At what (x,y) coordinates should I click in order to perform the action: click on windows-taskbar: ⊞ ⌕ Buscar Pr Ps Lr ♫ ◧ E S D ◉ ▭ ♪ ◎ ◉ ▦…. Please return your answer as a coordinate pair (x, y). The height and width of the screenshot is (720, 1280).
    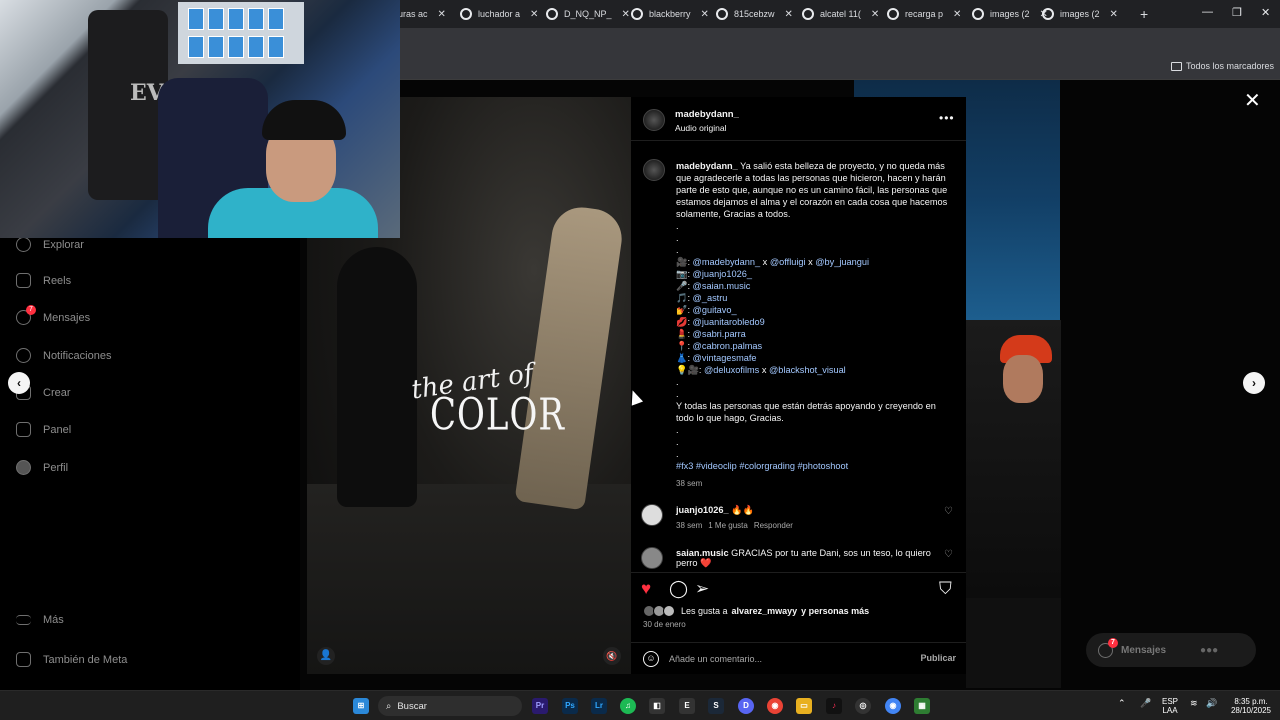
    Looking at the image, I should click on (640, 705).